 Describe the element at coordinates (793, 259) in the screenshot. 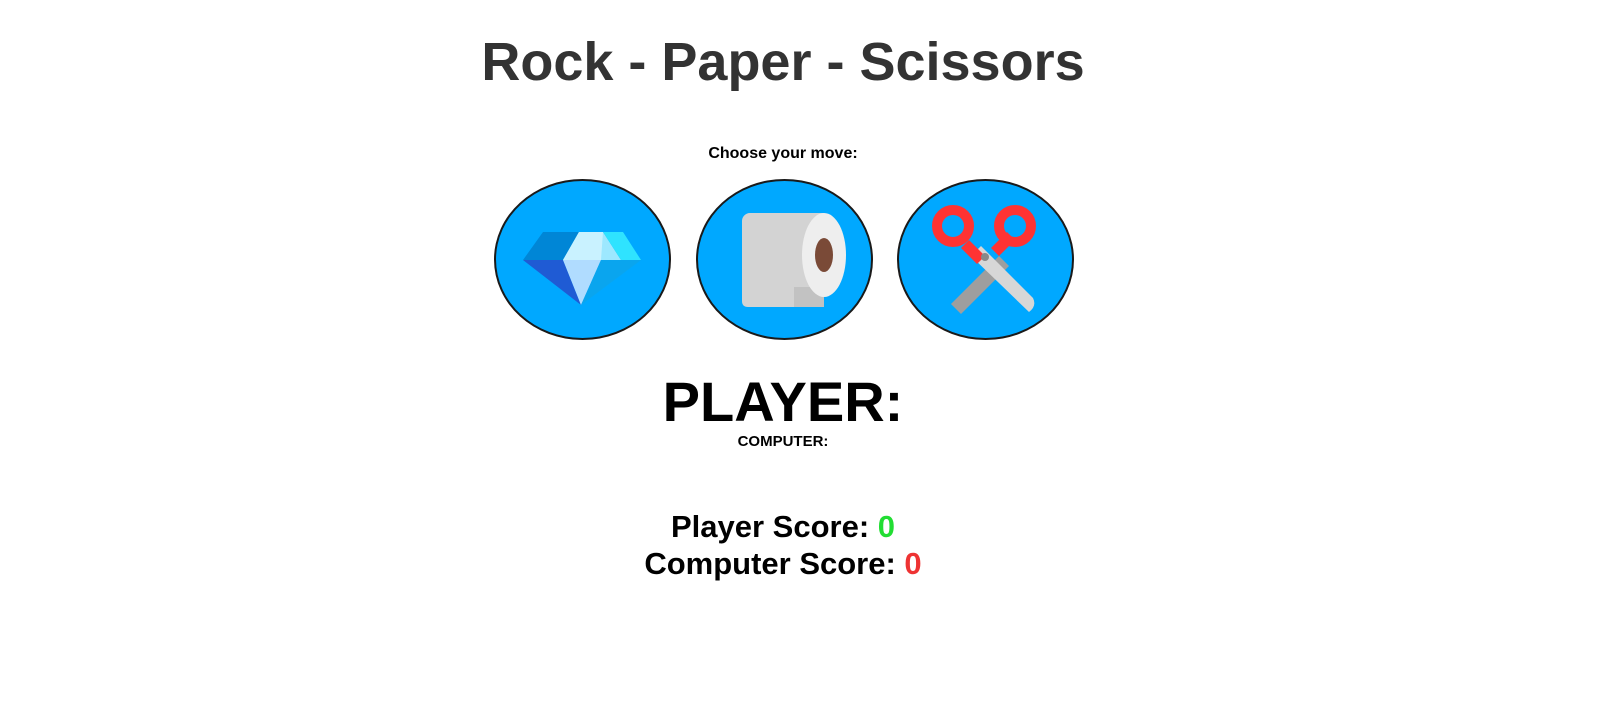

I see `toilet-paper-icon` at that location.